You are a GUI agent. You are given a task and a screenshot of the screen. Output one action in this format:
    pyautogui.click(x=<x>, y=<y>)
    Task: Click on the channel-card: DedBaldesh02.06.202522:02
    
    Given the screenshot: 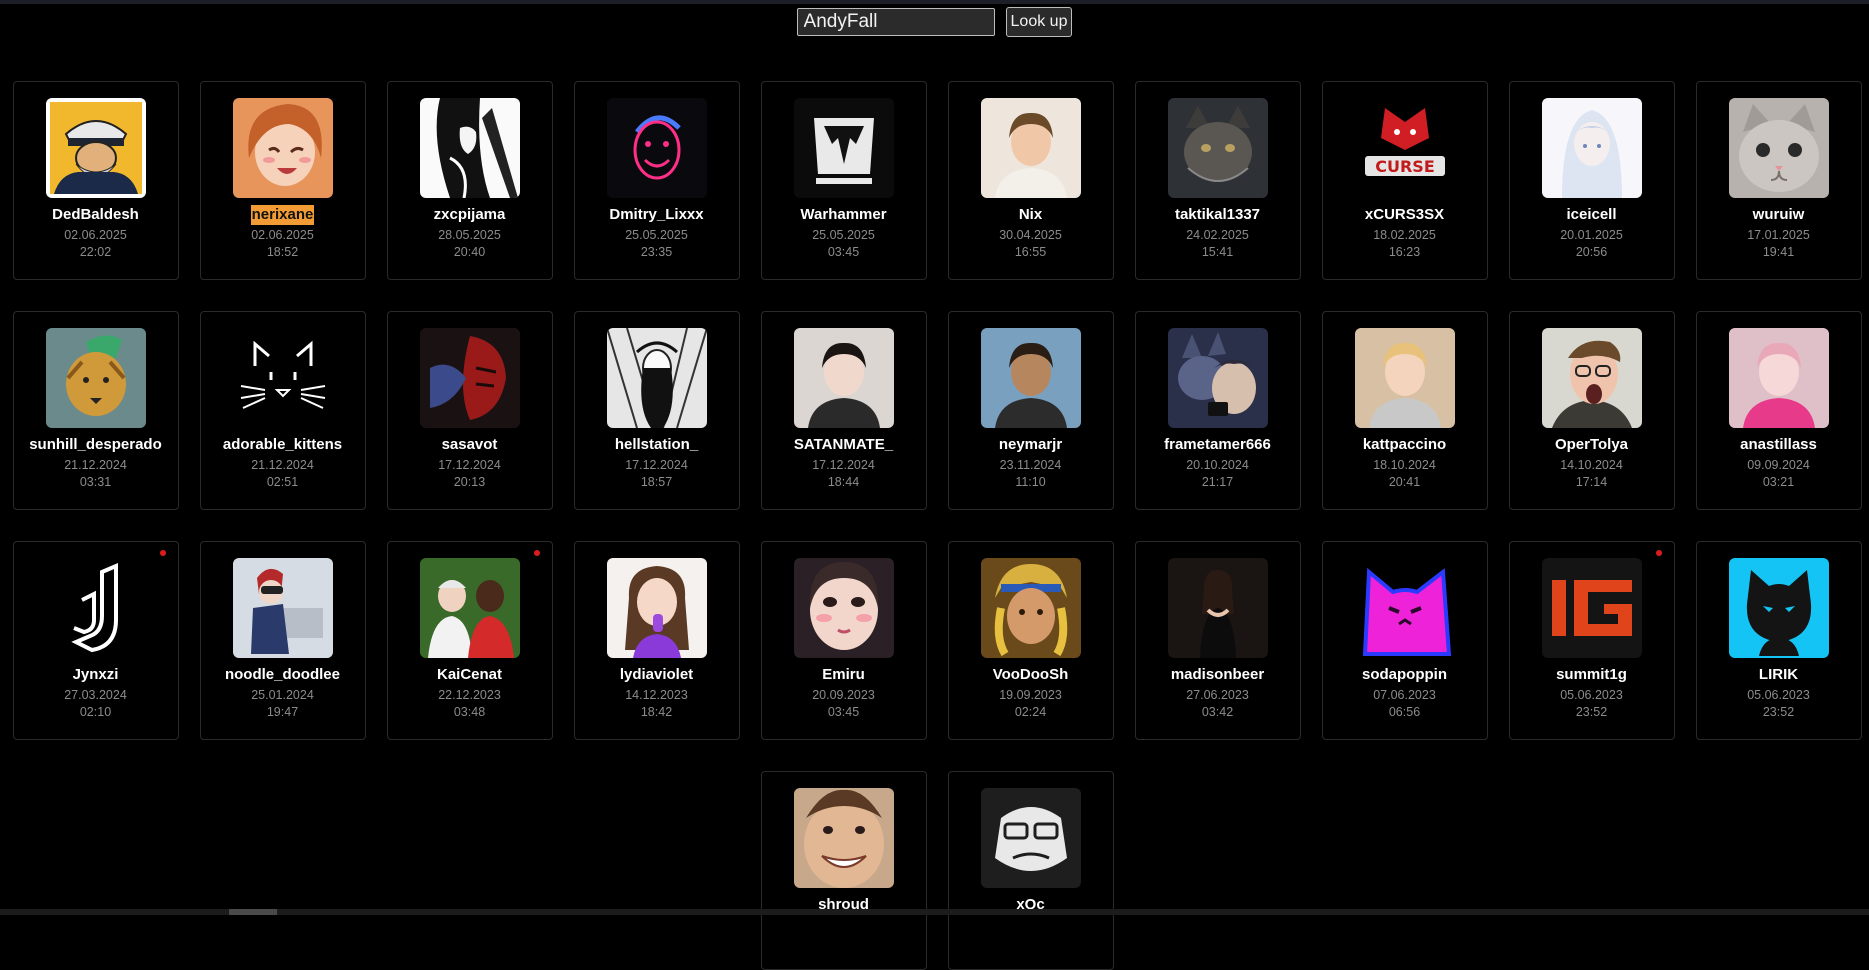 What is the action you would take?
    pyautogui.click(x=96, y=180)
    